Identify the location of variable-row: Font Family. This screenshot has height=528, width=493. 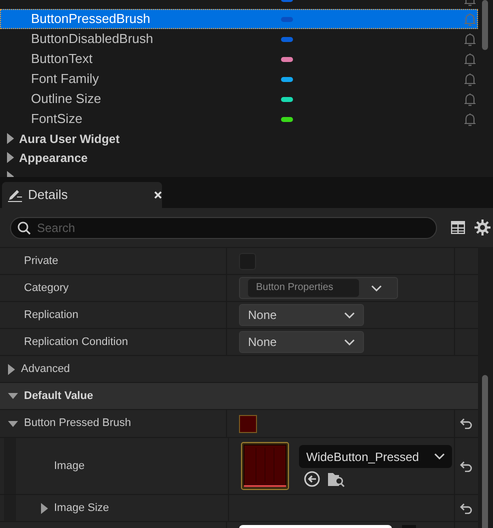
(239, 79).